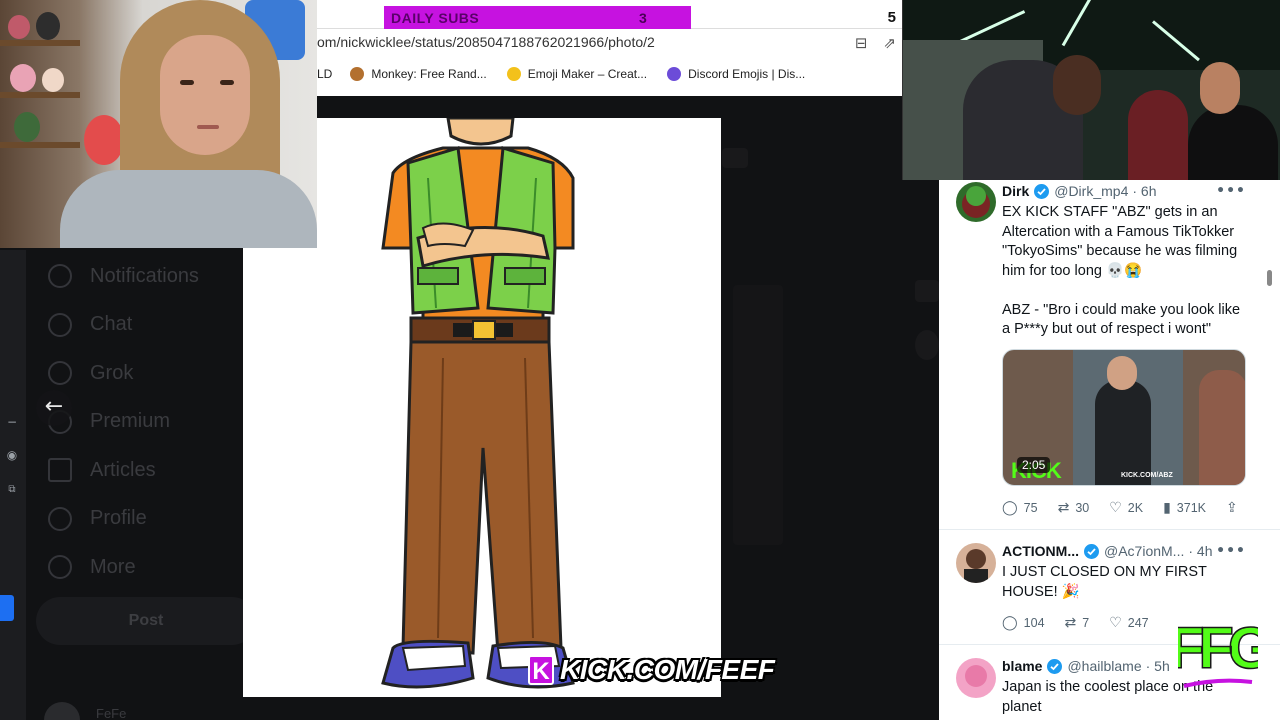  I want to click on reply-count: 75, so click(1030, 508).